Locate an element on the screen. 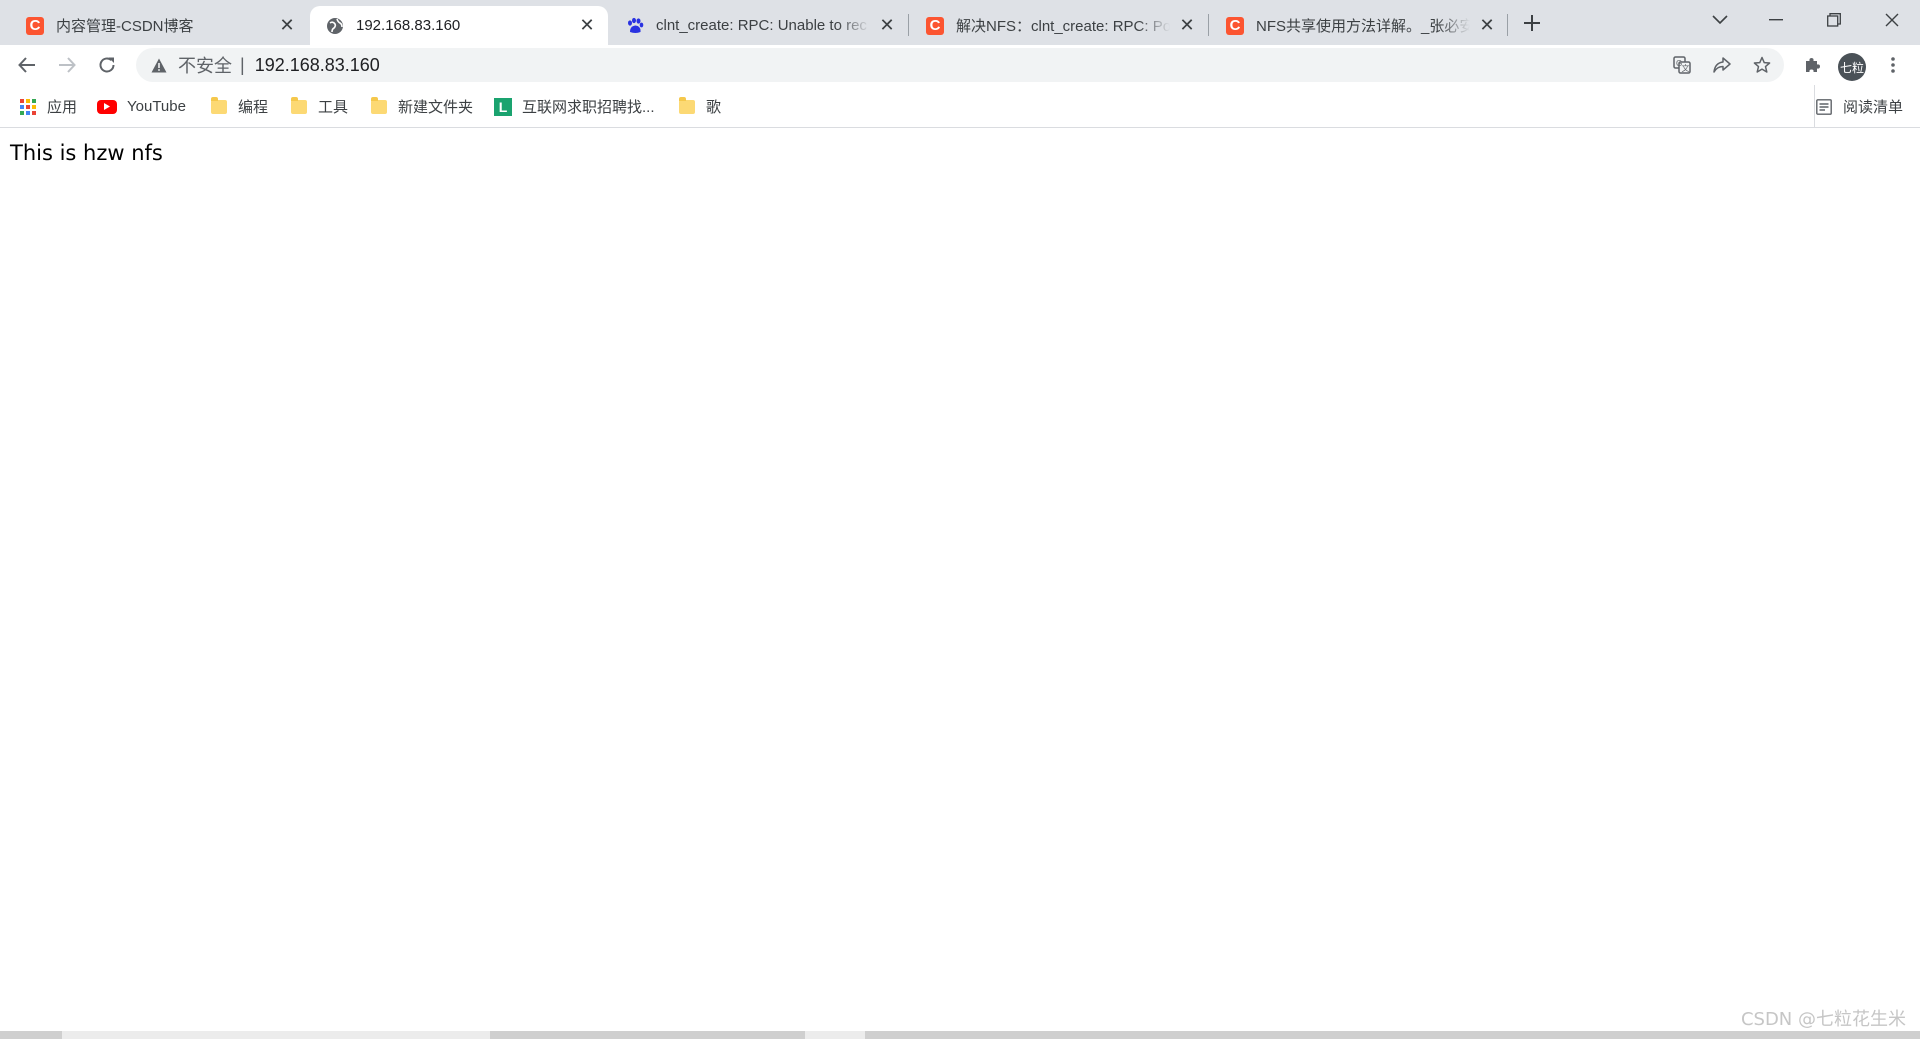 The image size is (1920, 1039). globe-icon is located at coordinates (335, 26).